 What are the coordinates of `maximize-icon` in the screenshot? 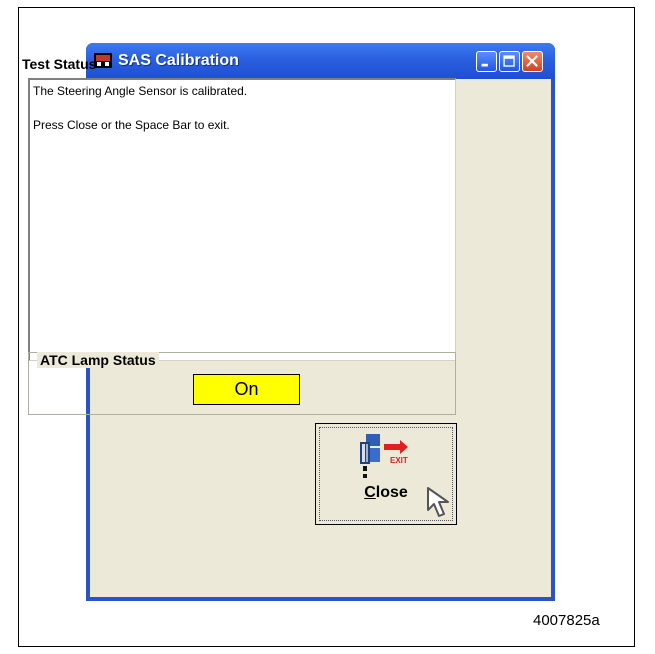 It's located at (509, 61).